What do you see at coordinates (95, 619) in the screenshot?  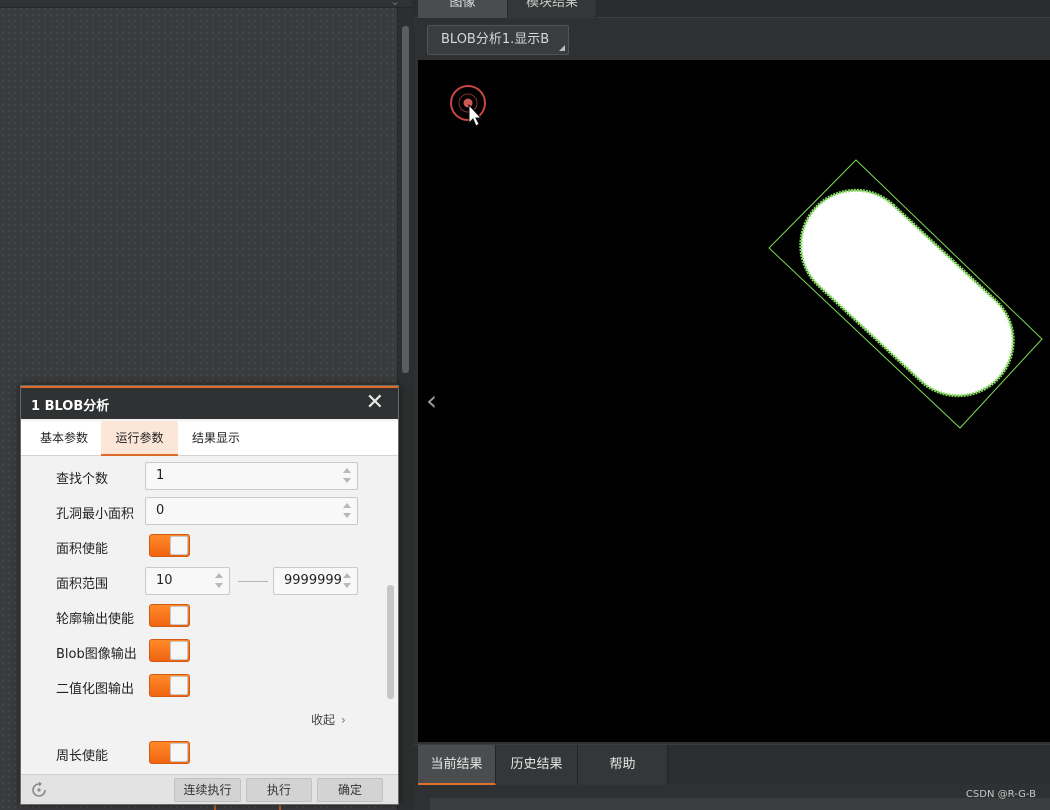 I see `contour-output-enable-label: 轮廓输出使能` at bounding box center [95, 619].